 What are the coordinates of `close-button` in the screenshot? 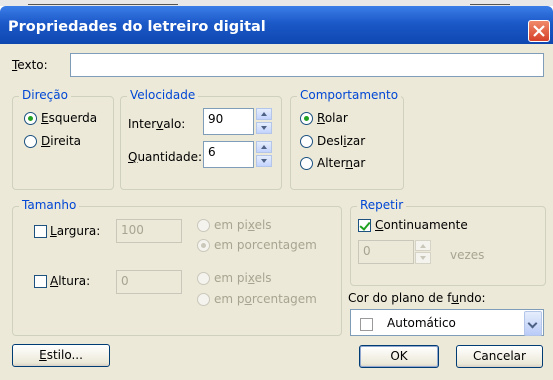 It's located at (539, 31).